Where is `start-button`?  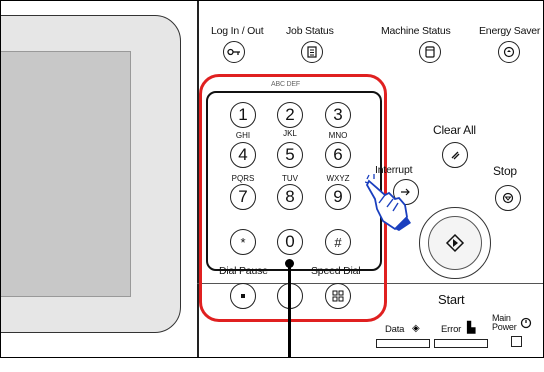
start-button is located at coordinates (455, 243).